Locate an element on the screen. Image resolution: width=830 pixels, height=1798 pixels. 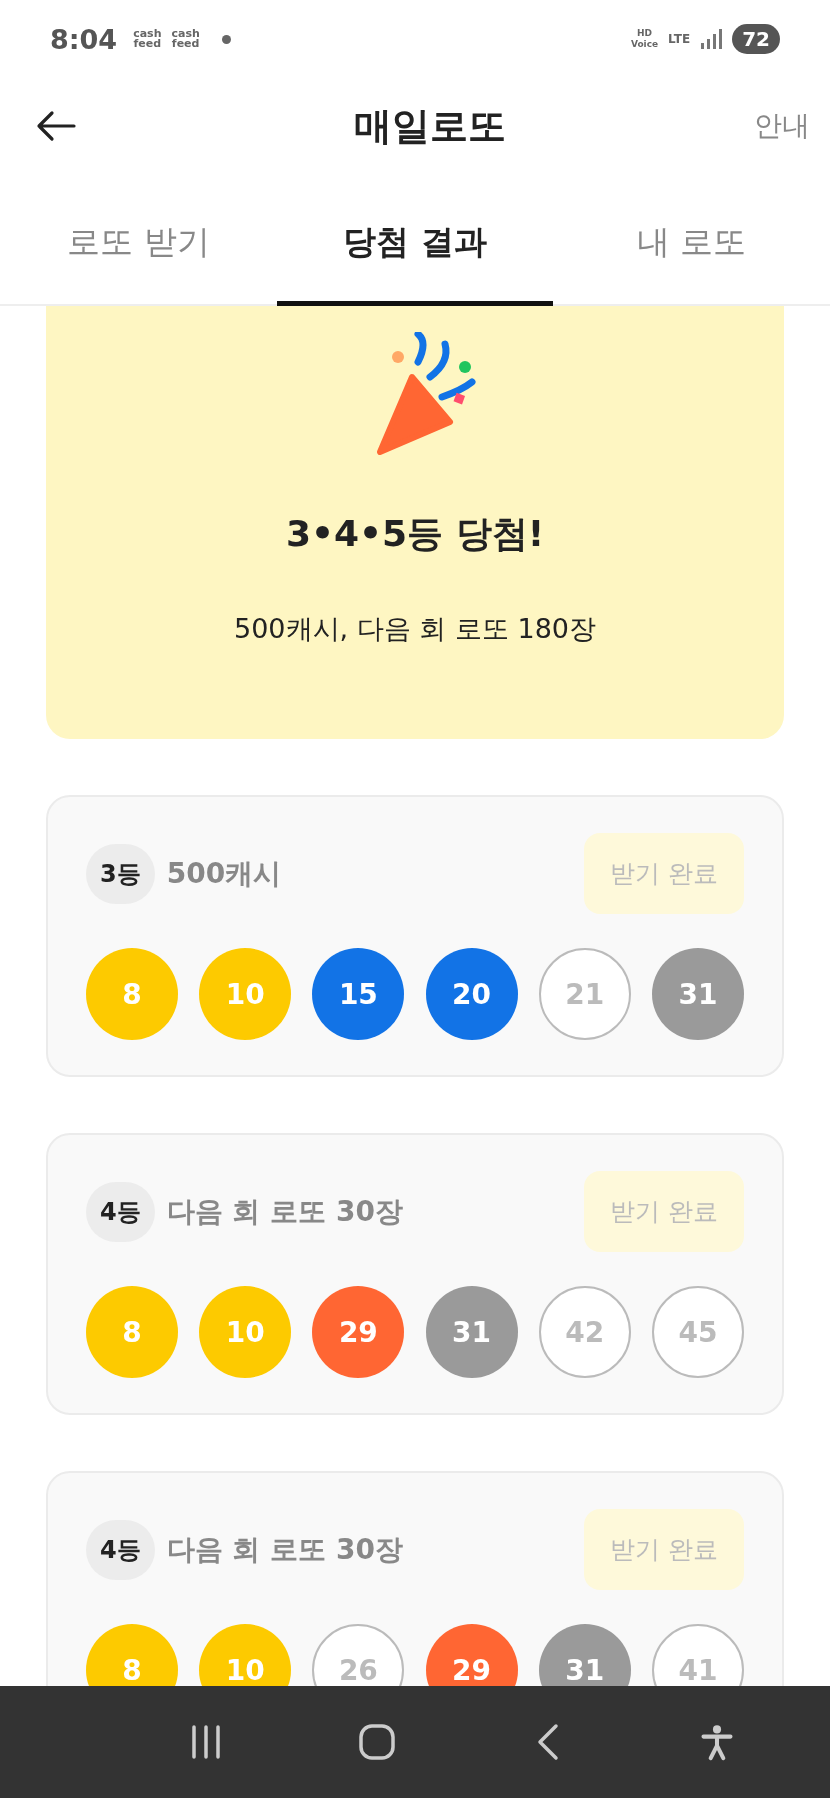
signal-icon is located at coordinates (711, 39).